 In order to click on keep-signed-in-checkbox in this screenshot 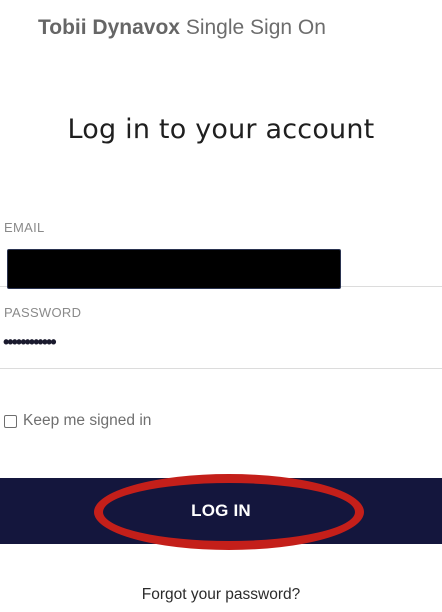, I will do `click(10, 421)`.